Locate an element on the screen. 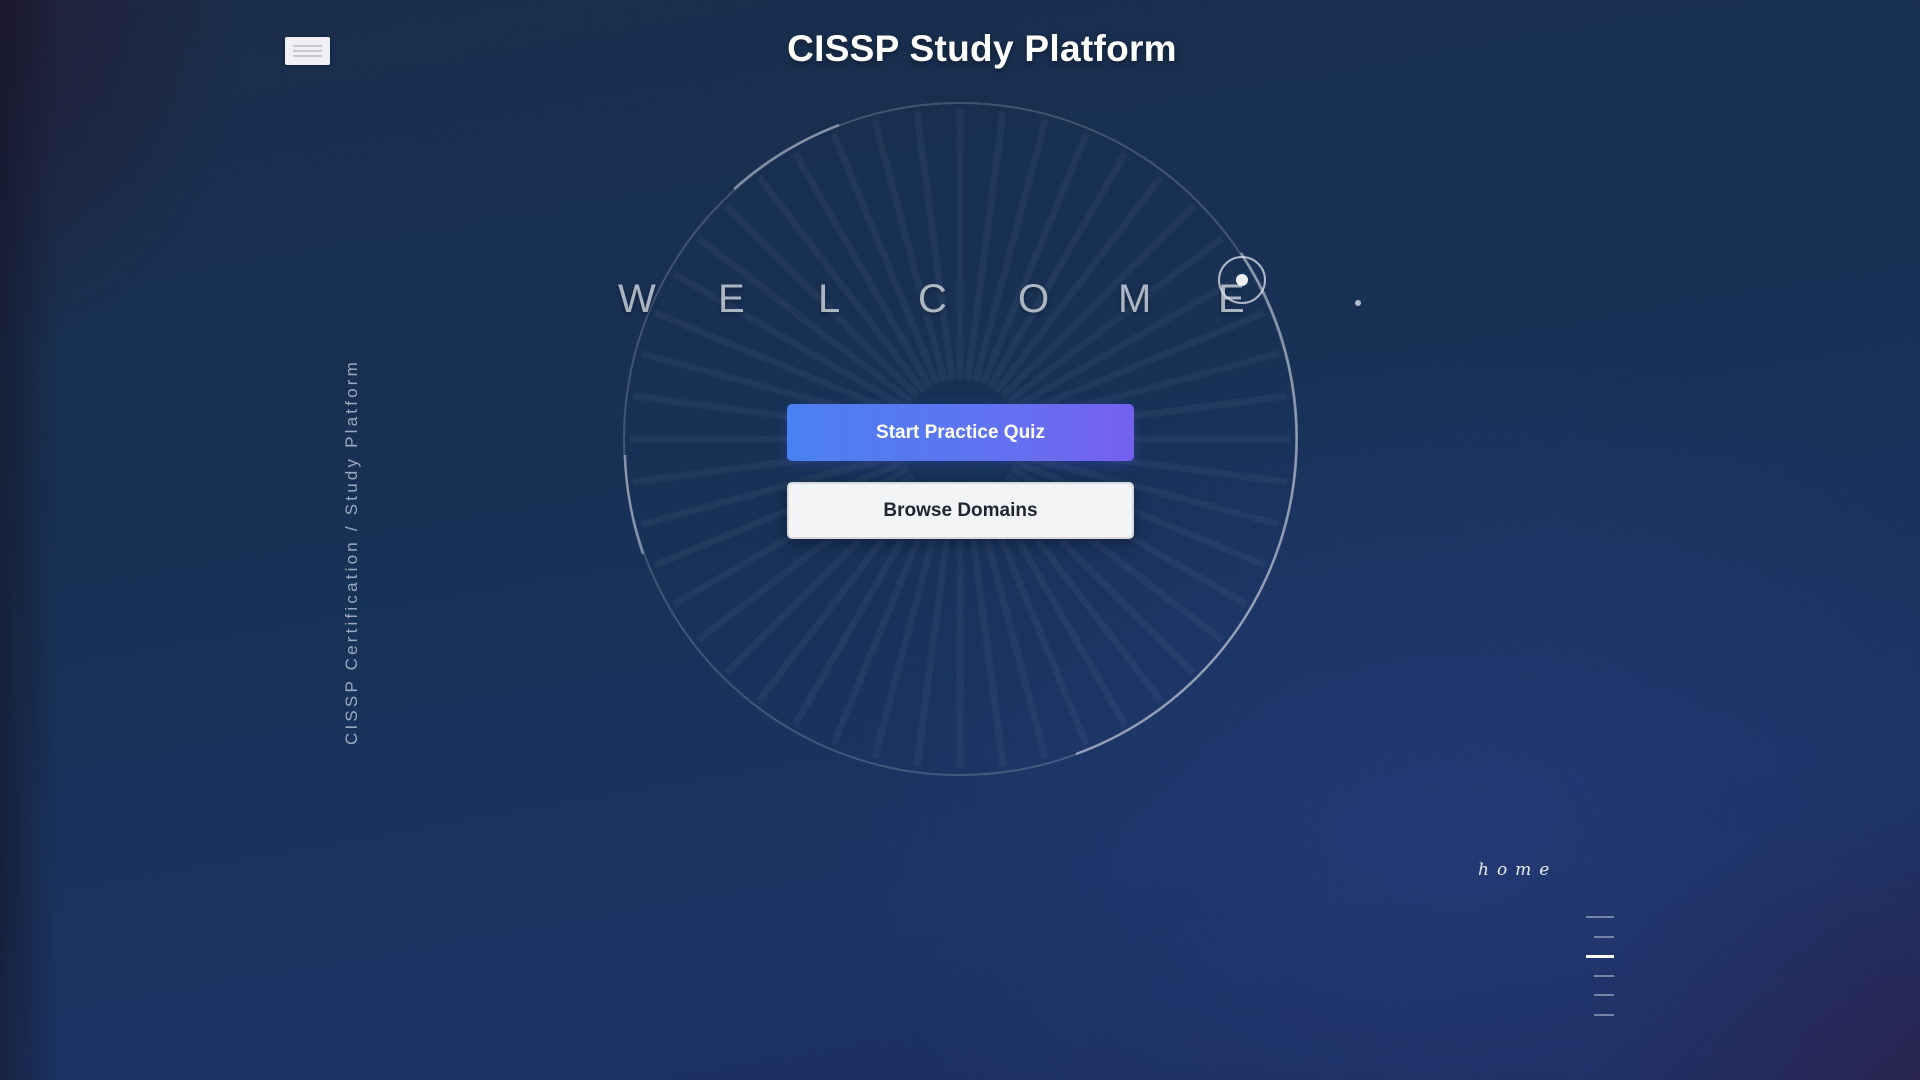 This screenshot has width=1920, height=1080. browse-domains-button: Browse Domains is located at coordinates (960, 510).